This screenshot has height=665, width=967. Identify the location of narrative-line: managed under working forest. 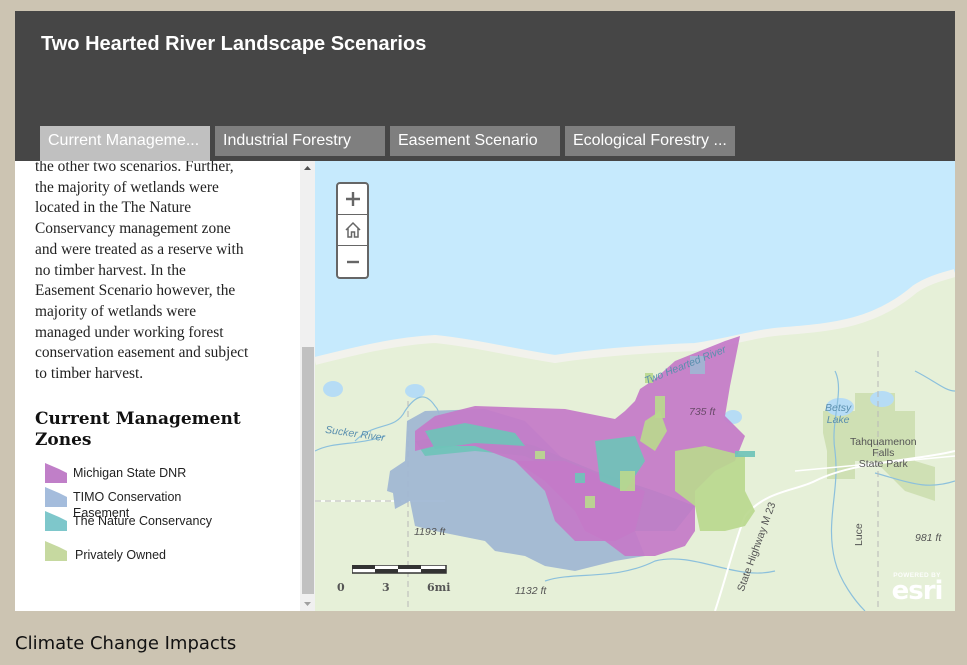
(129, 332).